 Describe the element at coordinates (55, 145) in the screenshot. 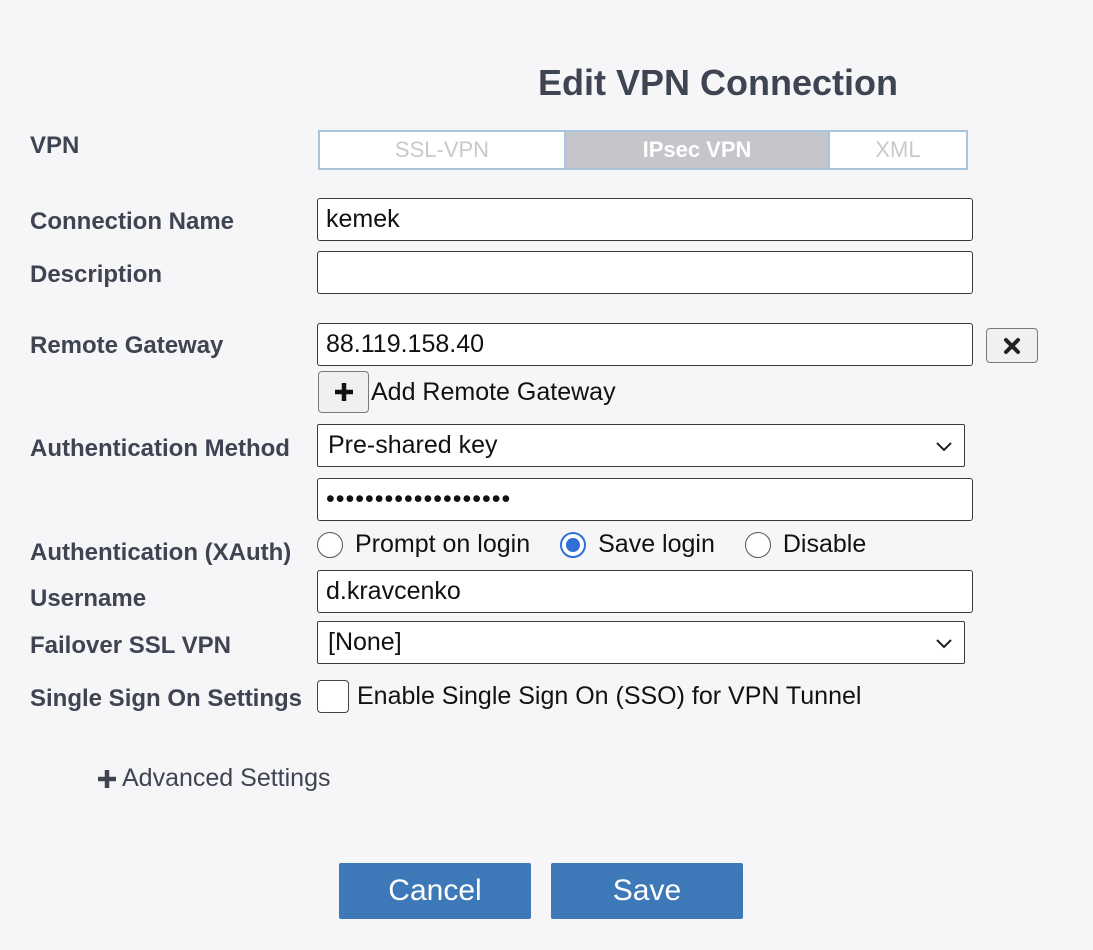

I see `vpn-label: VPN` at that location.